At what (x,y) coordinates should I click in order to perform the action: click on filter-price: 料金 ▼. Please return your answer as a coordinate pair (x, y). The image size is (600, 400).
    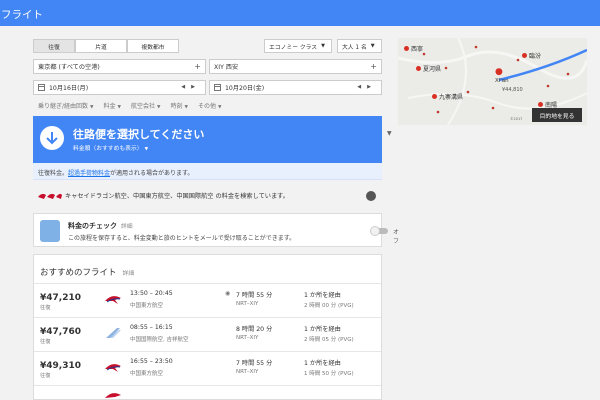
    Looking at the image, I should click on (112, 106).